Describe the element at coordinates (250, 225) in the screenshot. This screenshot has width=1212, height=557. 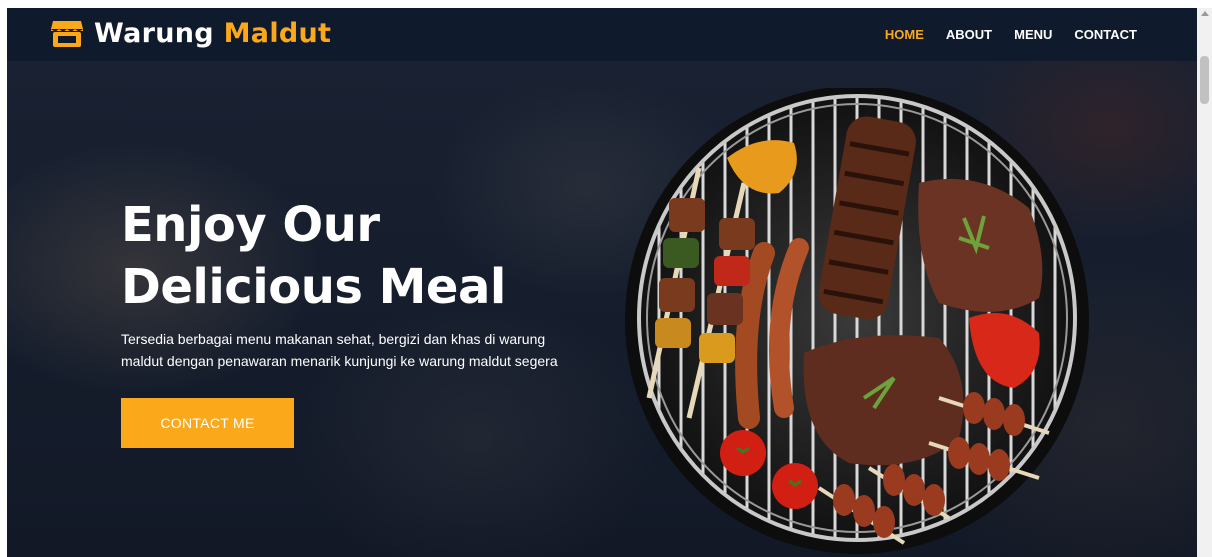
I see `hero-title-line1: Enjoy Our` at that location.